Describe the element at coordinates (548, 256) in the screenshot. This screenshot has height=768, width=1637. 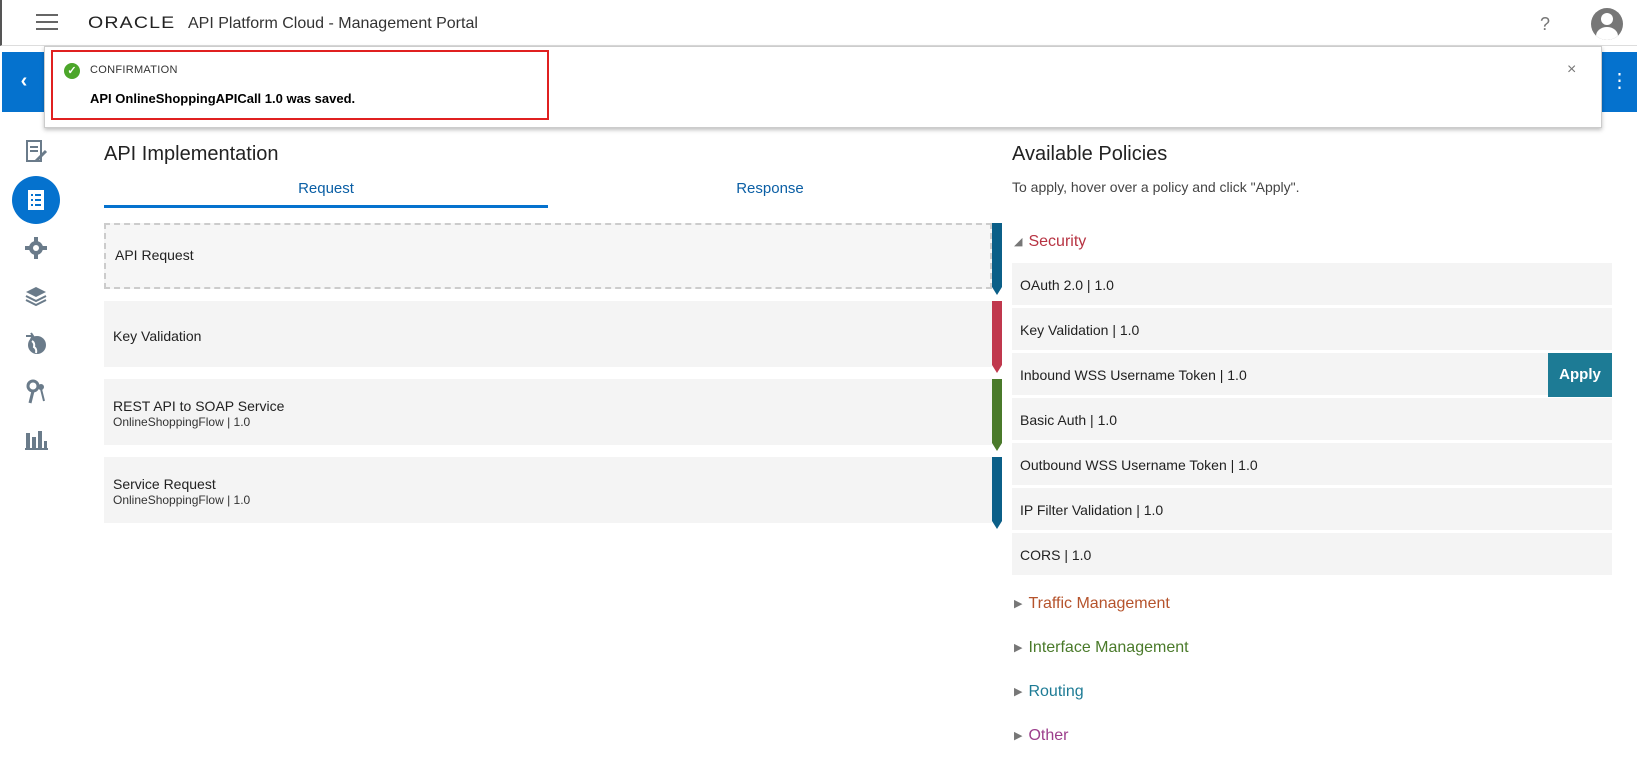
I see `flow-api-request: API Request` at that location.